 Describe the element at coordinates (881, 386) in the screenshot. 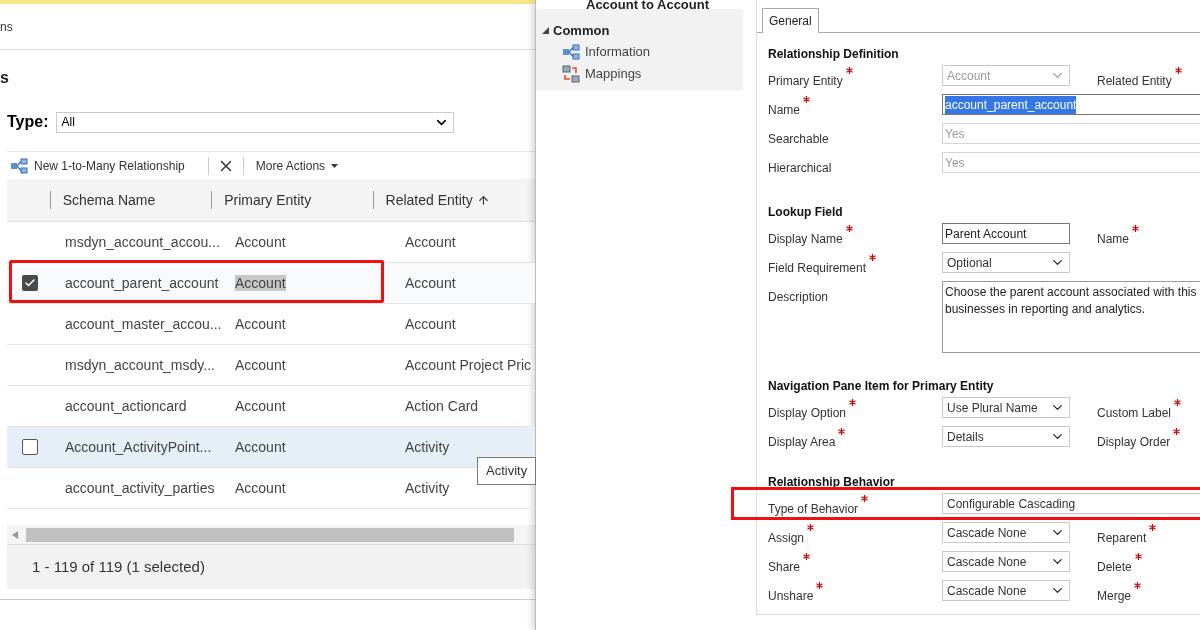

I see `section-heading: Navigation Pane Item for Primary Entity` at that location.